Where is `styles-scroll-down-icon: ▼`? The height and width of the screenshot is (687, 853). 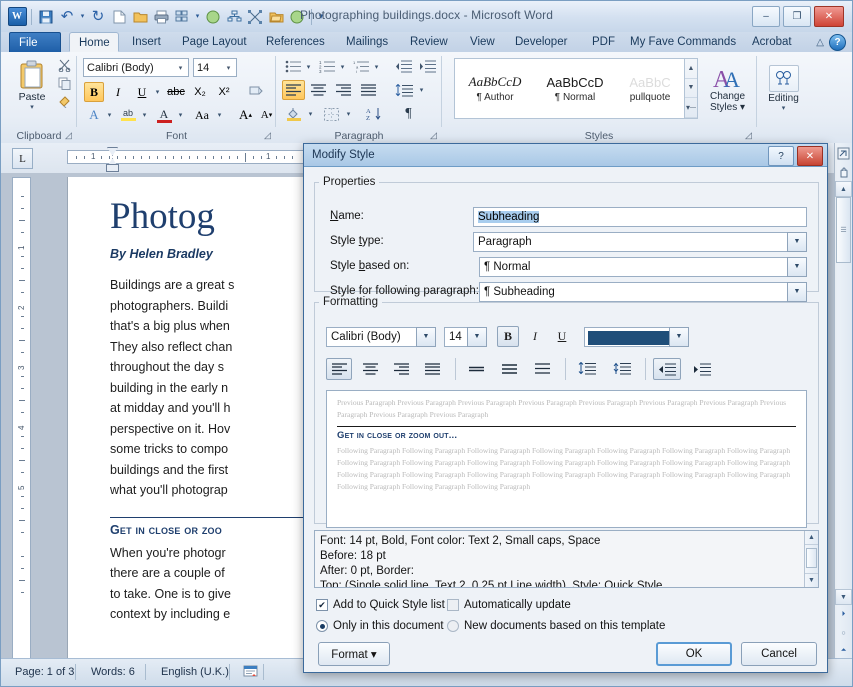
styles-scroll-down-icon: ▼ is located at coordinates (691, 89).